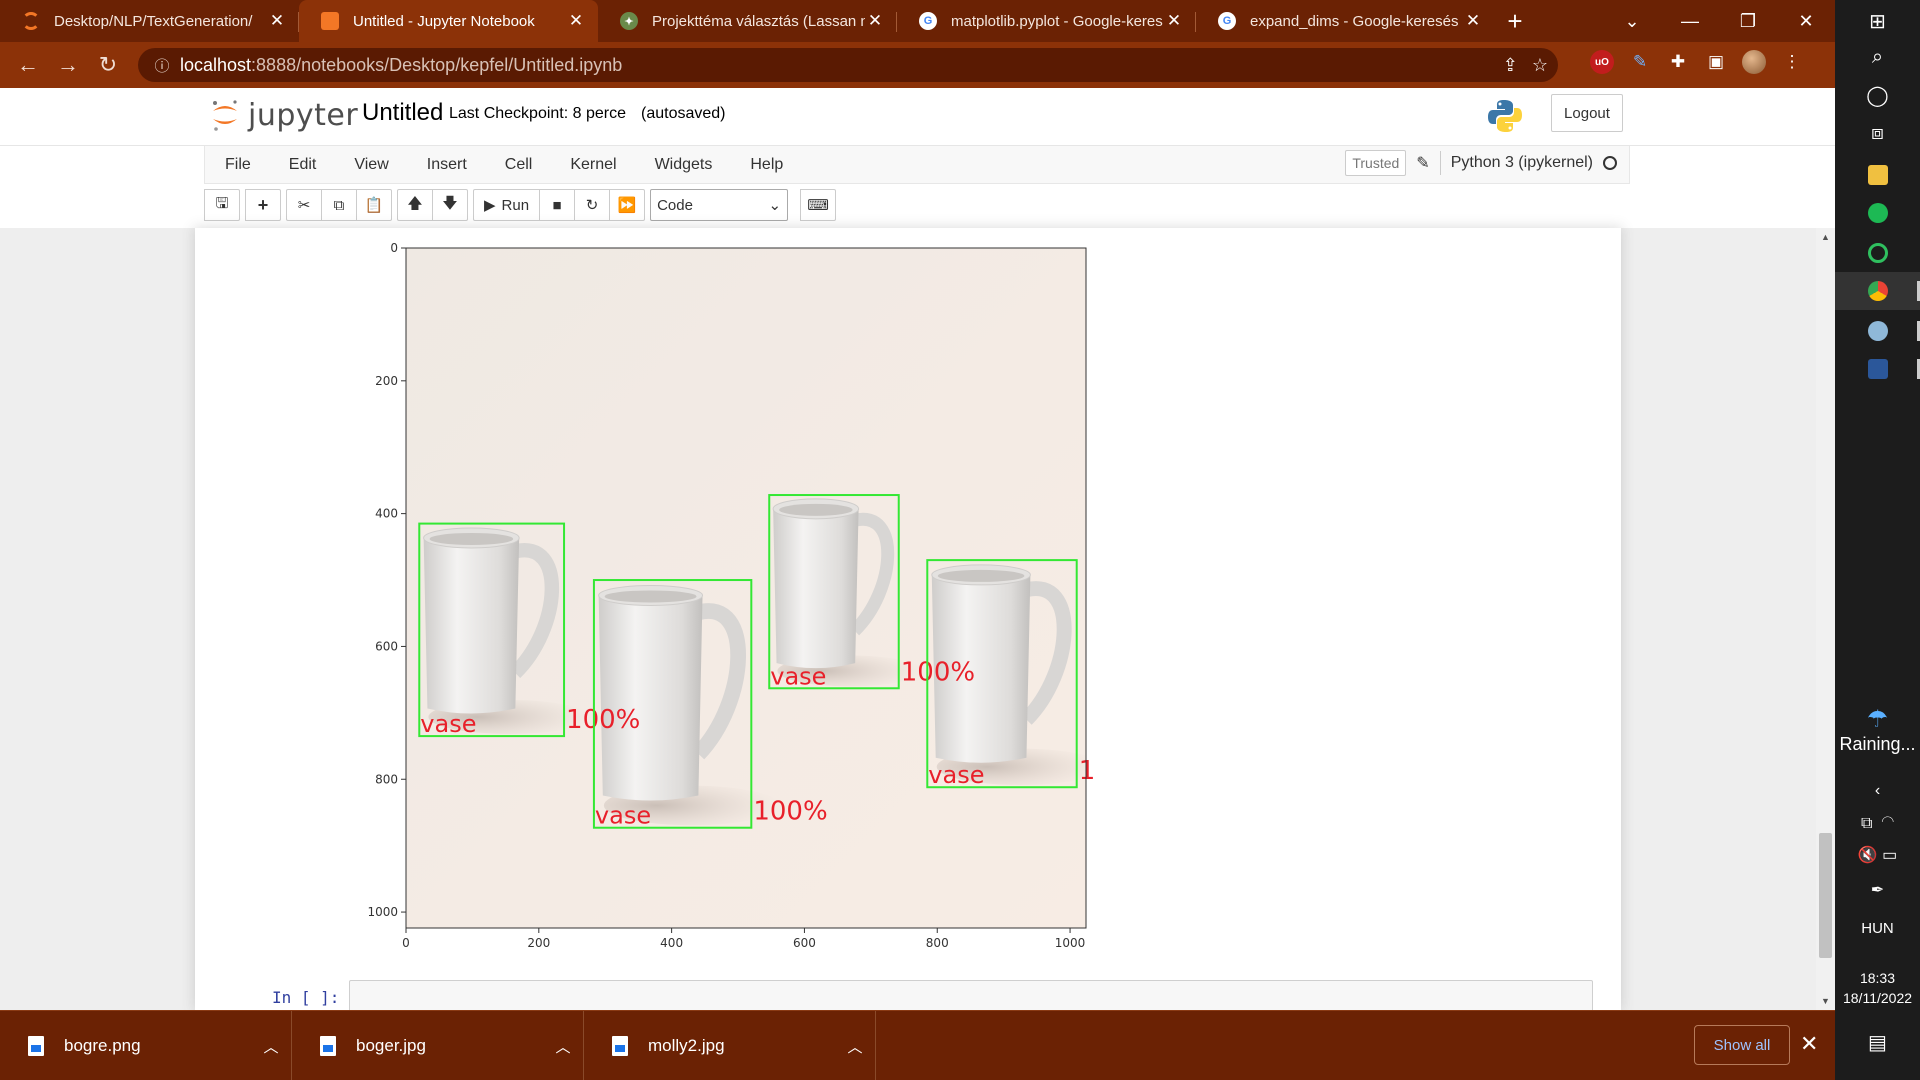 This screenshot has height=1080, width=1920. What do you see at coordinates (1602, 62) in the screenshot?
I see `ublock-icon: uO` at bounding box center [1602, 62].